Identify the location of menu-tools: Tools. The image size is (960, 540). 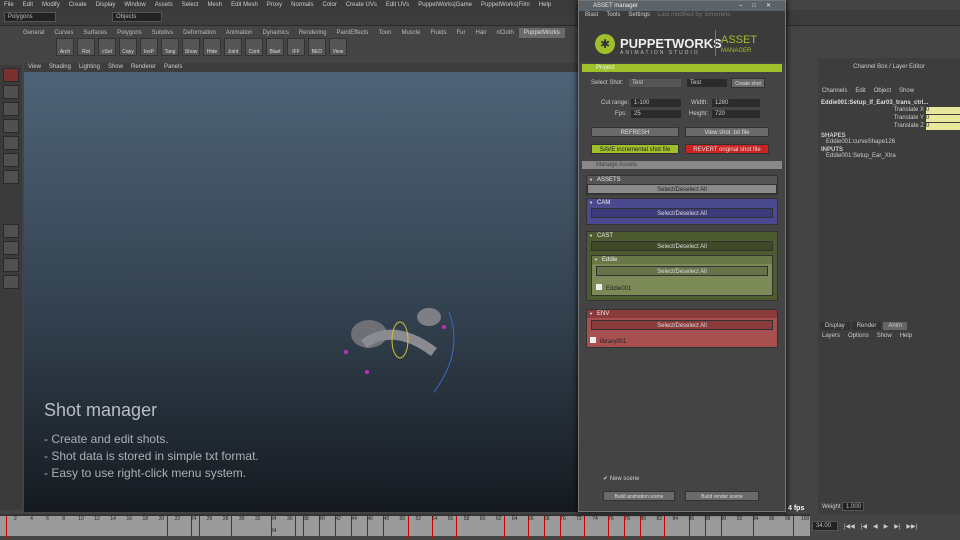
(613, 15).